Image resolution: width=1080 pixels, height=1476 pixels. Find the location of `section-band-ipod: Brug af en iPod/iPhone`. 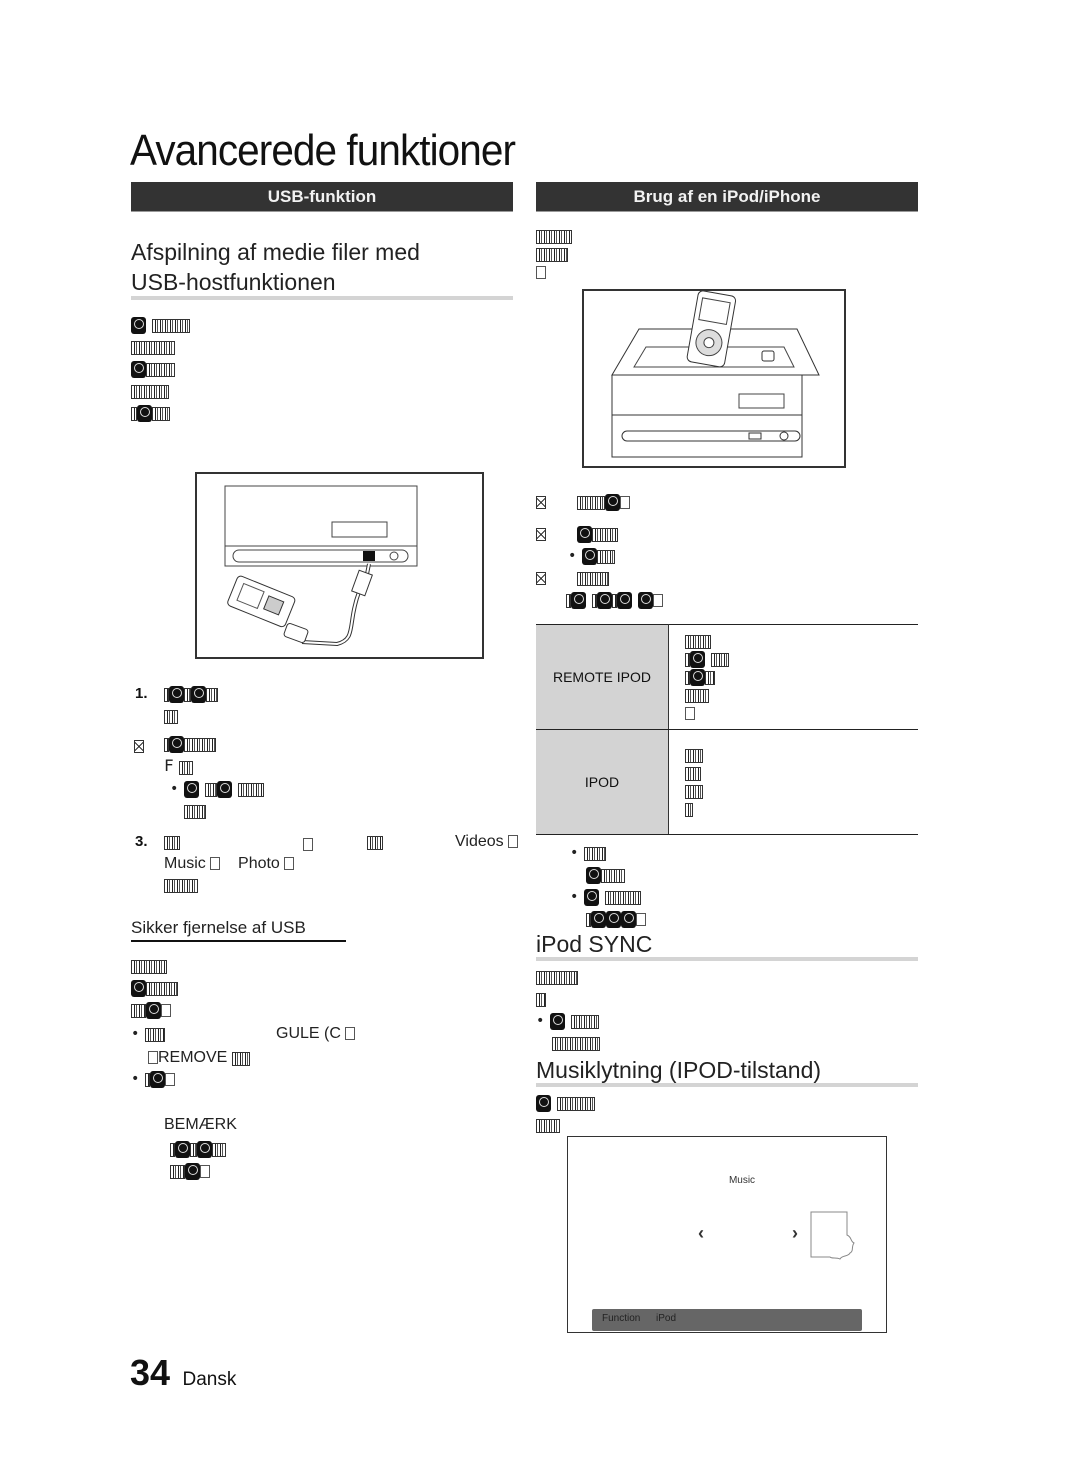

section-band-ipod: Brug af en iPod/iPhone is located at coordinates (727, 197).